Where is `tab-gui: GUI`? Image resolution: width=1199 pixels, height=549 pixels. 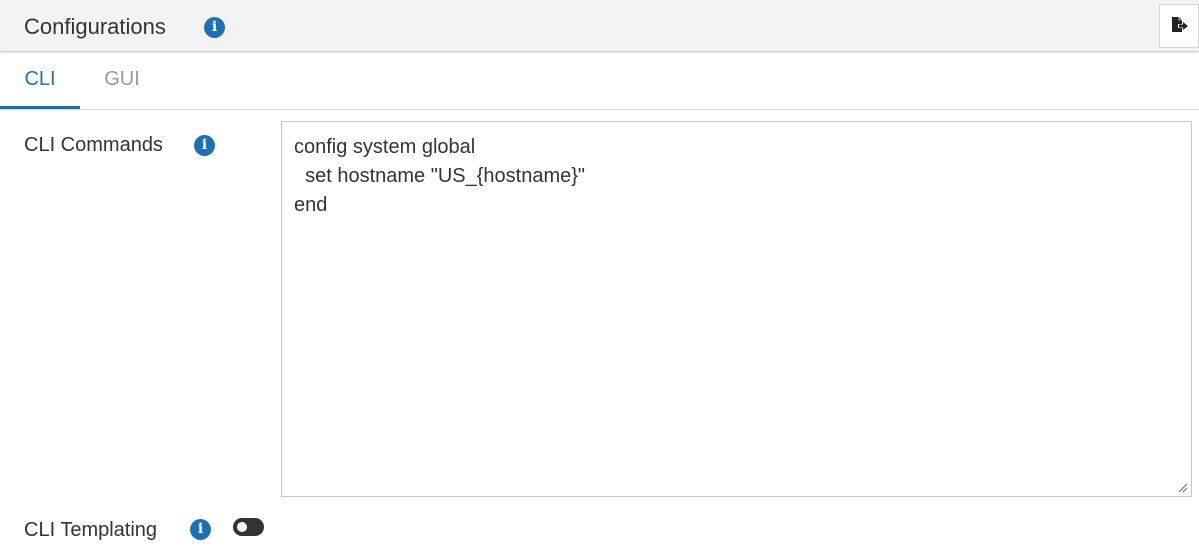
tab-gui: GUI is located at coordinates (122, 81).